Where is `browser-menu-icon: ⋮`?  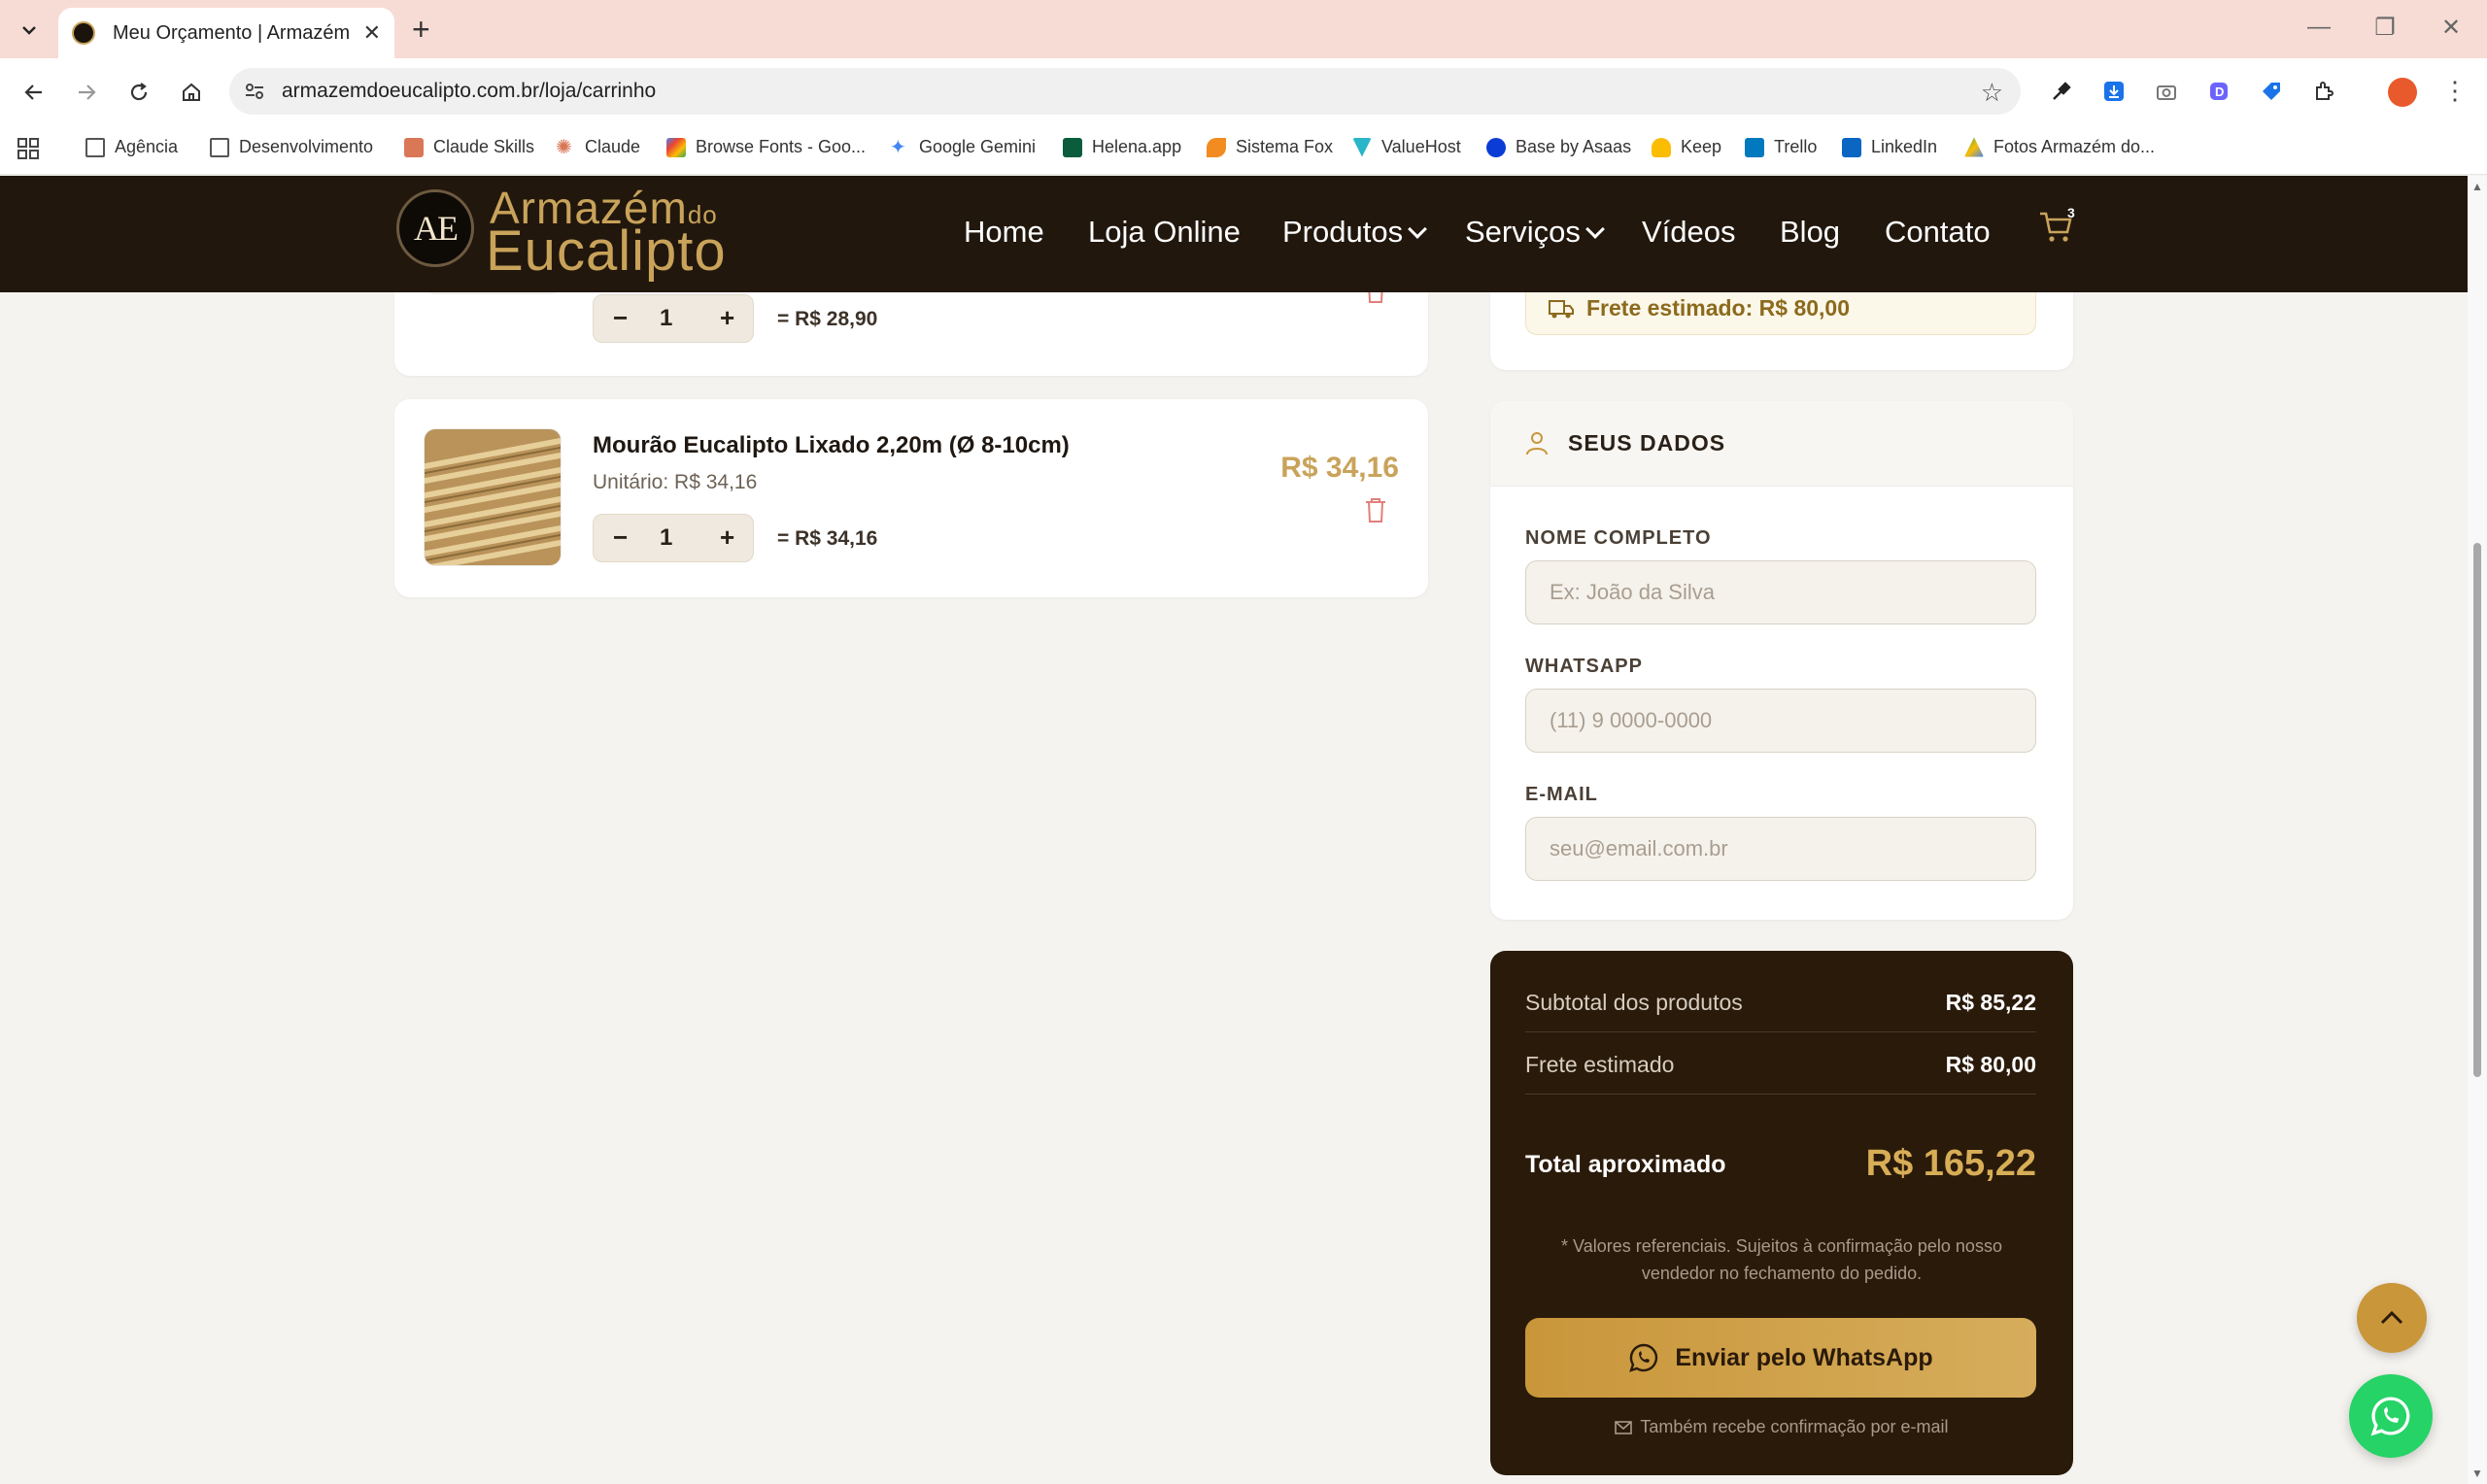 browser-menu-icon: ⋮ is located at coordinates (2455, 90).